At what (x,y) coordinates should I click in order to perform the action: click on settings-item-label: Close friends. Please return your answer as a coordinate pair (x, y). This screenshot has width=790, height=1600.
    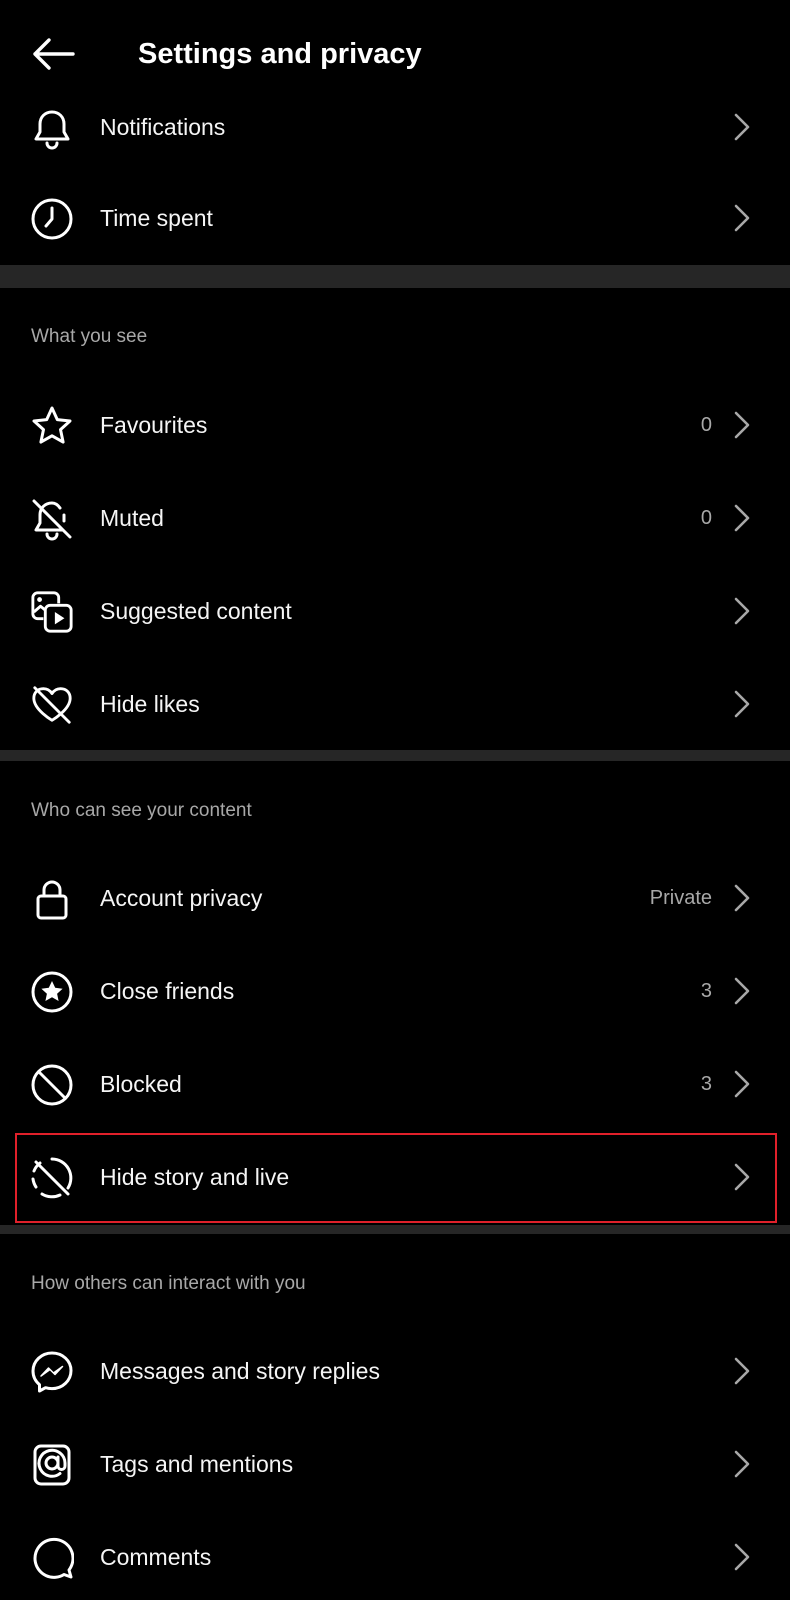
    Looking at the image, I should click on (167, 990).